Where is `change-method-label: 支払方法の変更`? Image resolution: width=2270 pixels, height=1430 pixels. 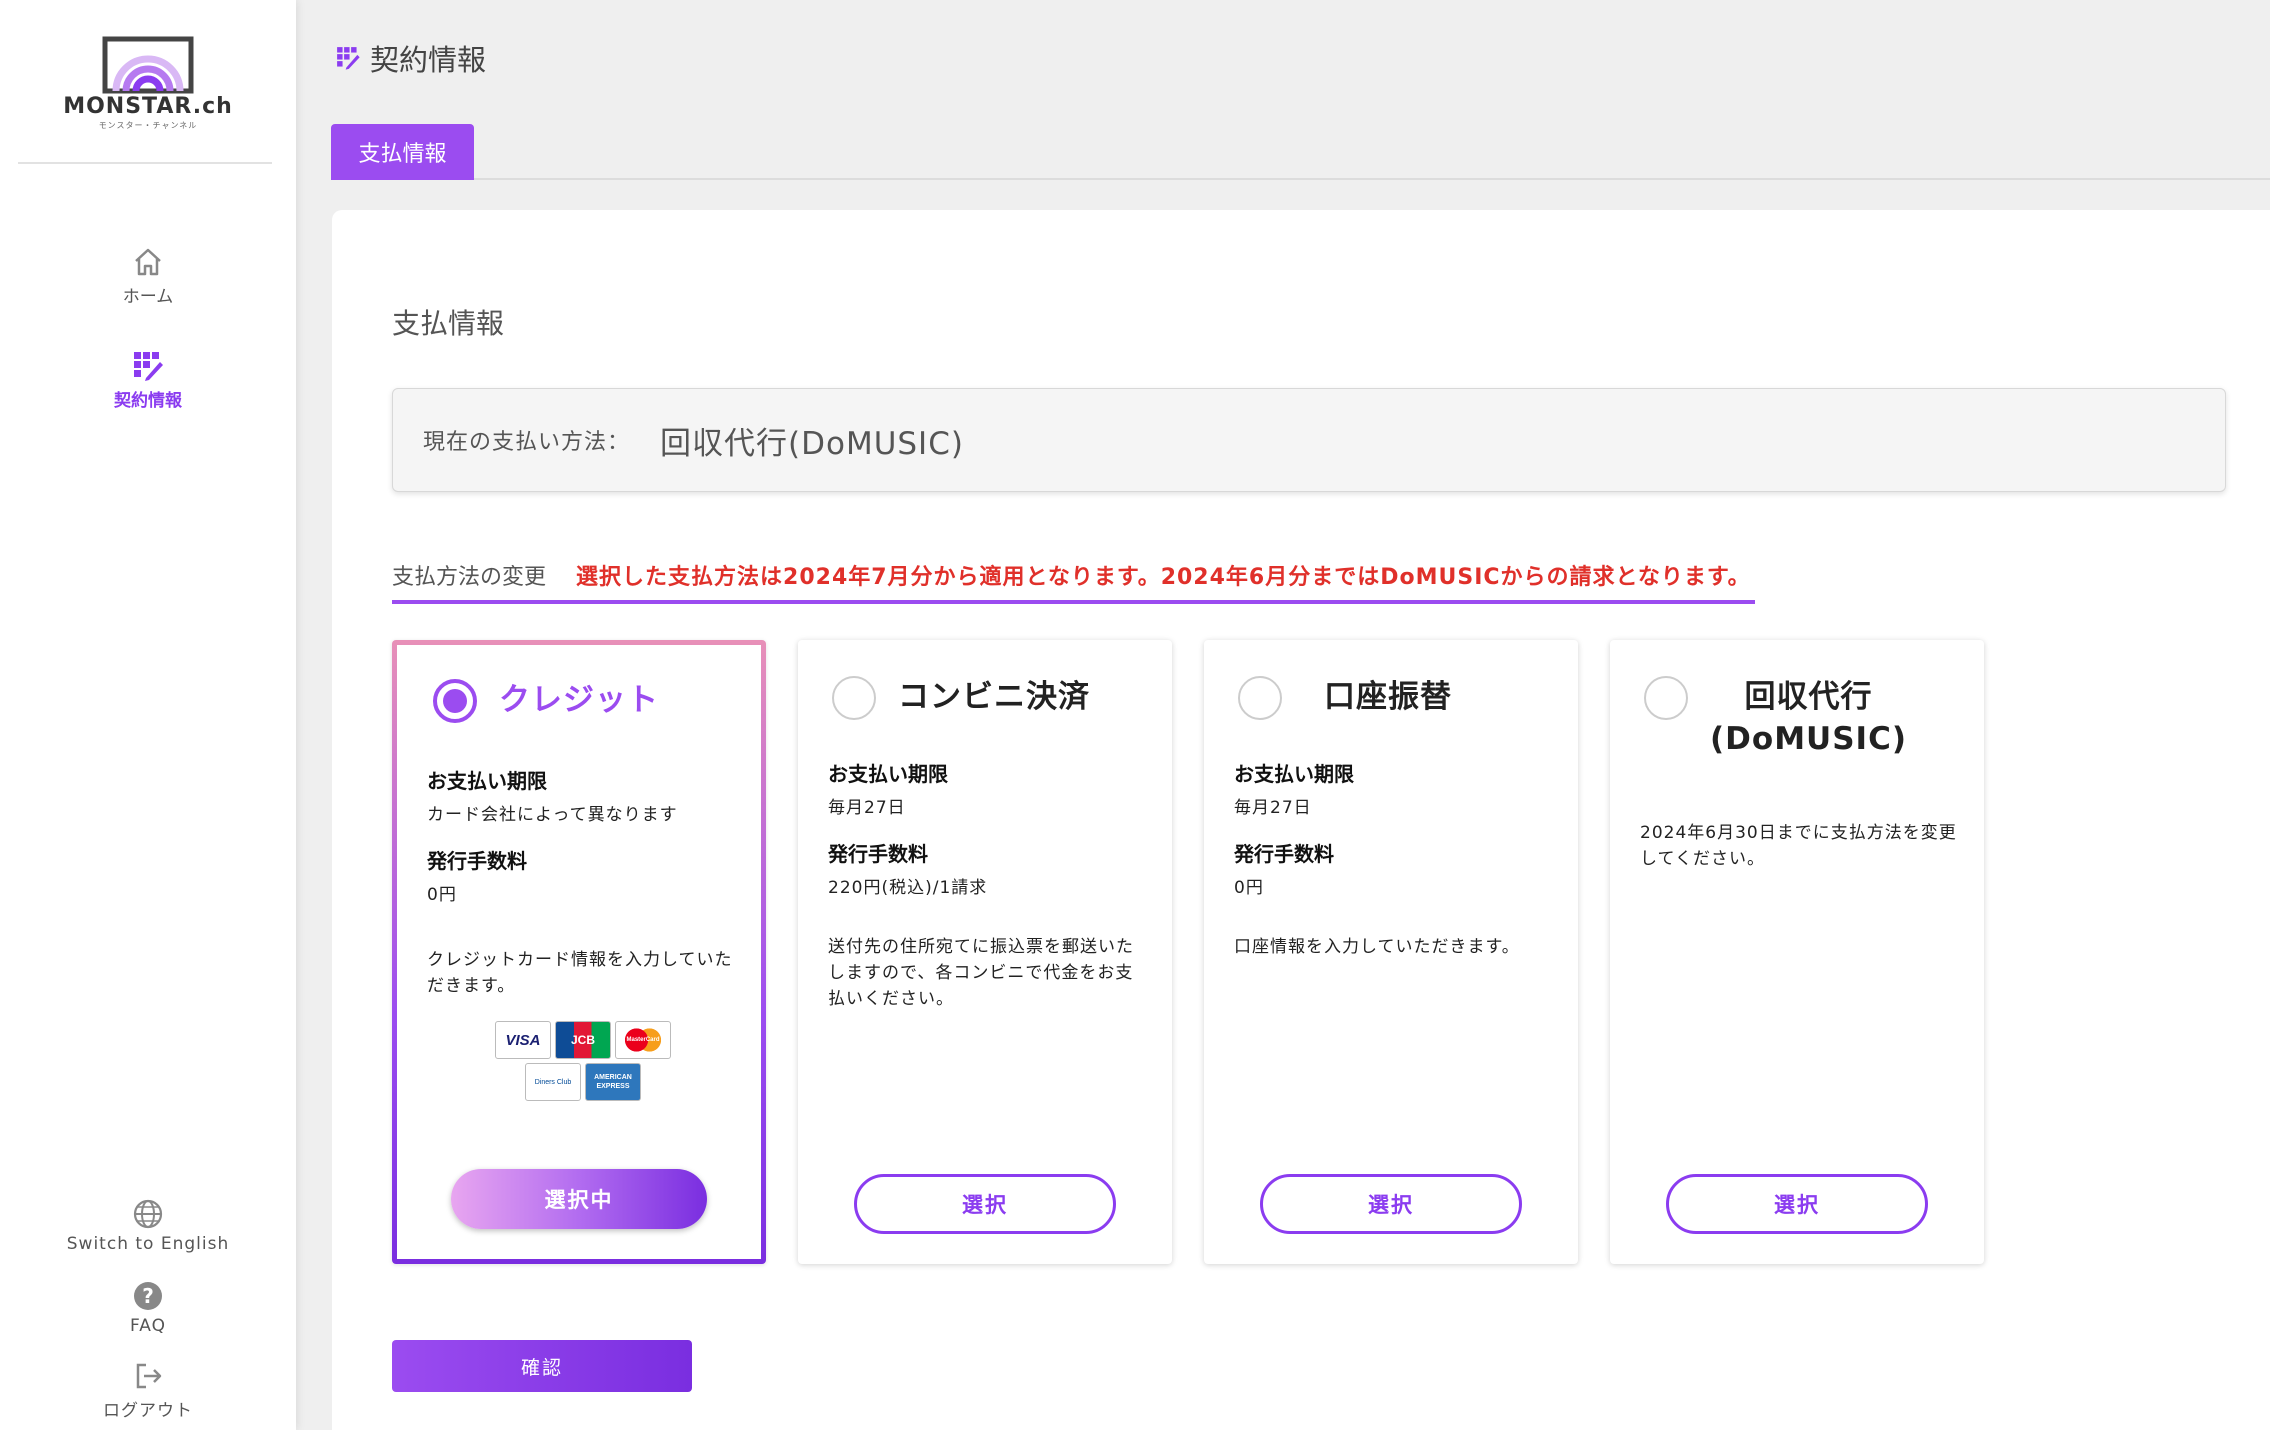 change-method-label: 支払方法の変更 is located at coordinates (469, 577).